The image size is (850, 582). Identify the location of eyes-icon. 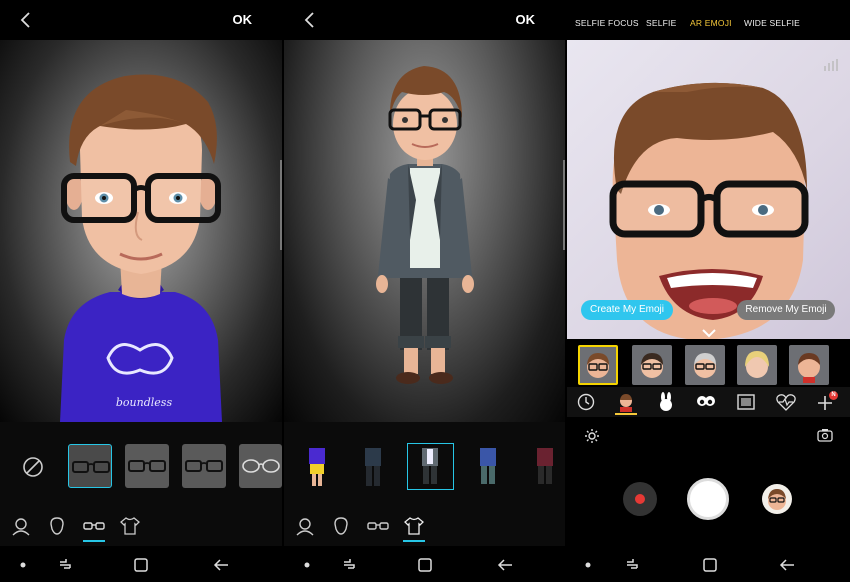
(706, 402).